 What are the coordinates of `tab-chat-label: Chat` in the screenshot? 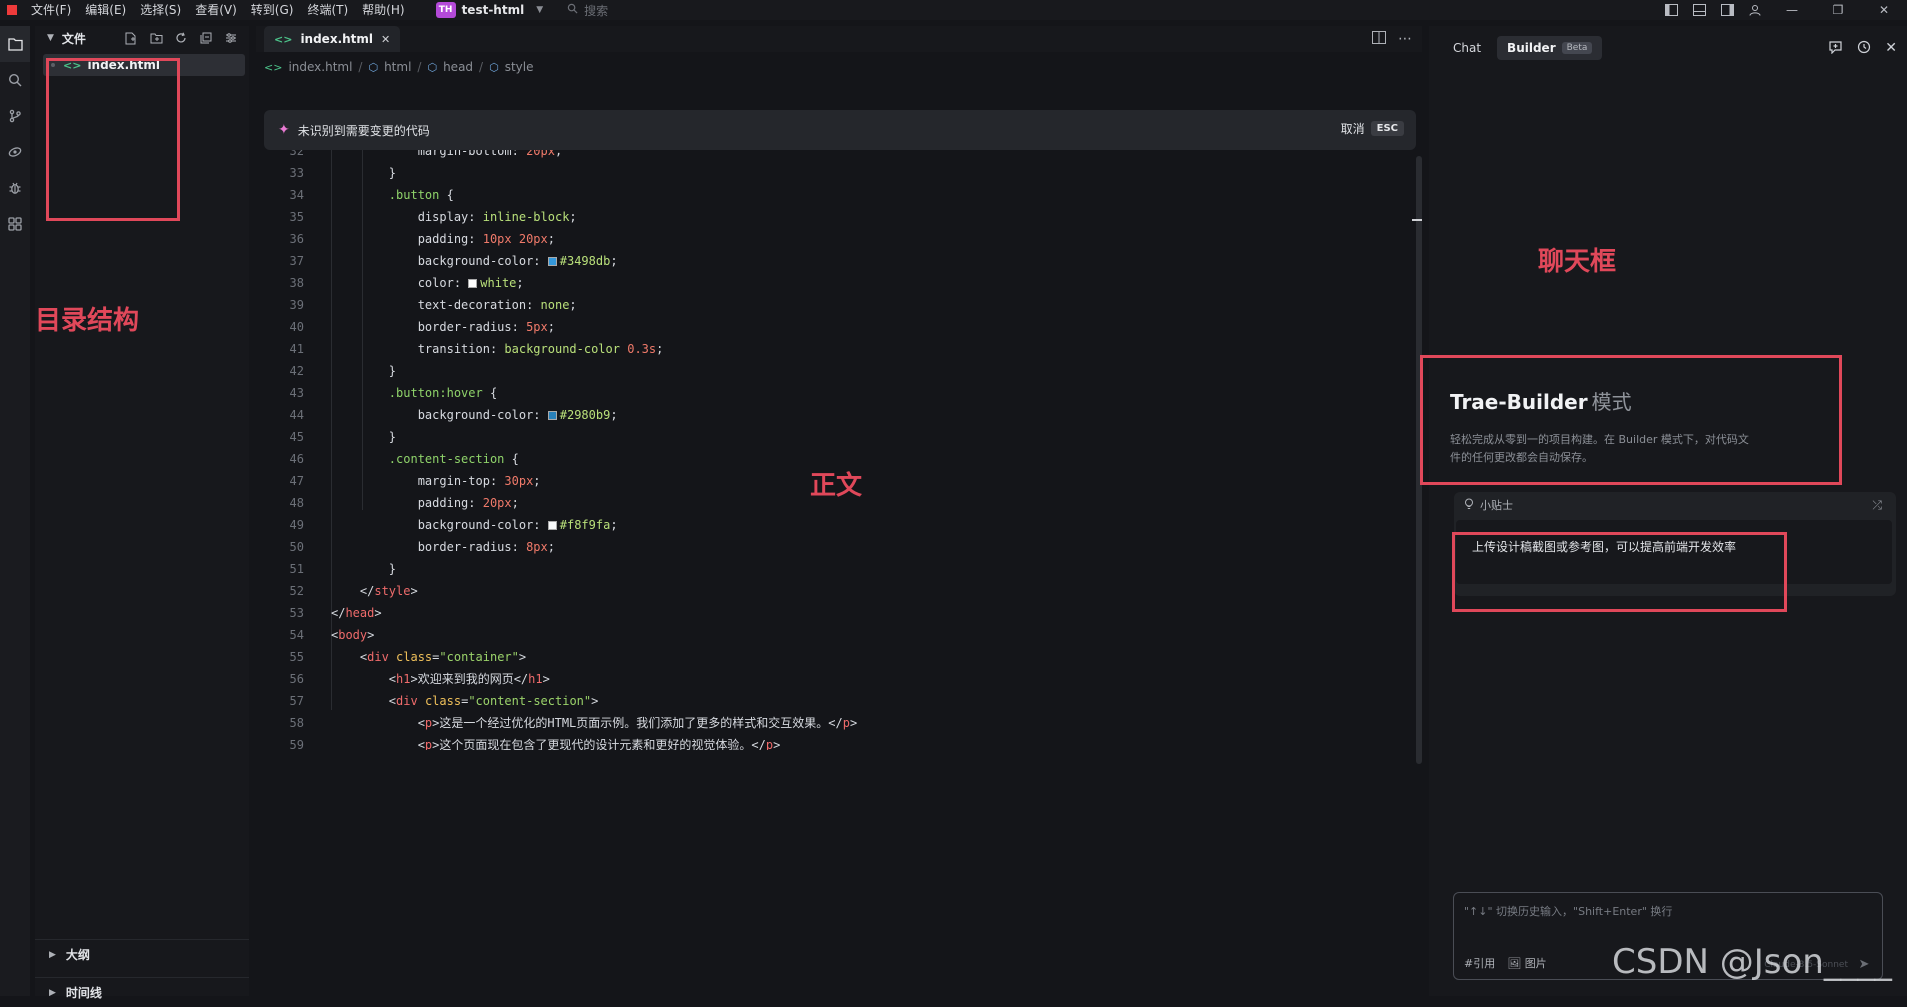 It's located at (1467, 48).